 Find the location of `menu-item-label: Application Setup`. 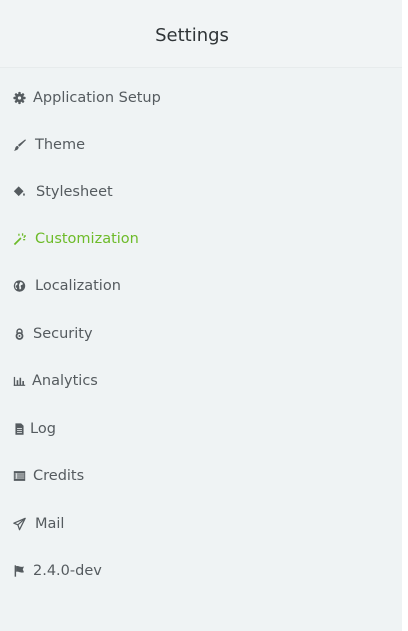

menu-item-label: Application Setup is located at coordinates (97, 98).